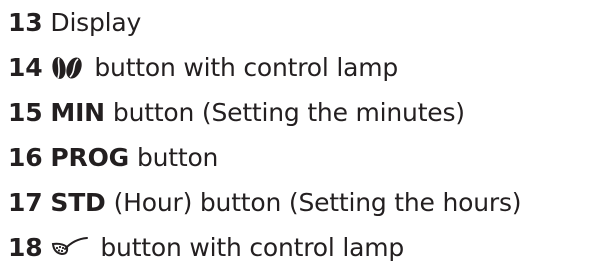 The width and height of the screenshot is (592, 271). Describe the element at coordinates (89, 157) in the screenshot. I see `item-key: PROG` at that location.